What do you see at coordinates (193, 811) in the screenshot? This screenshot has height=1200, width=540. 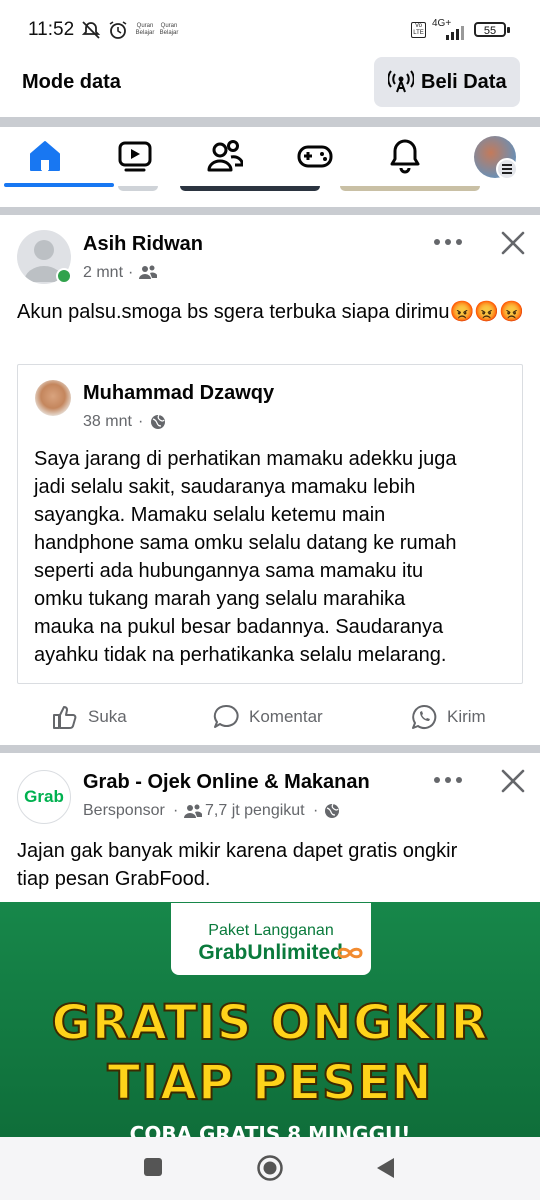 I see `followers-icon` at bounding box center [193, 811].